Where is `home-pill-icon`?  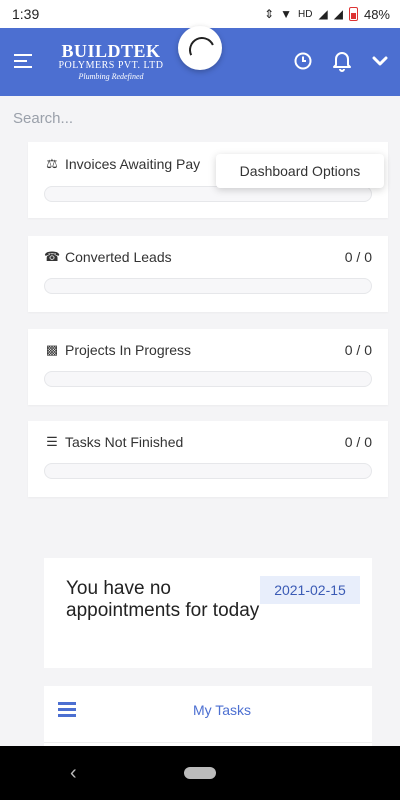
home-pill-icon is located at coordinates (200, 773).